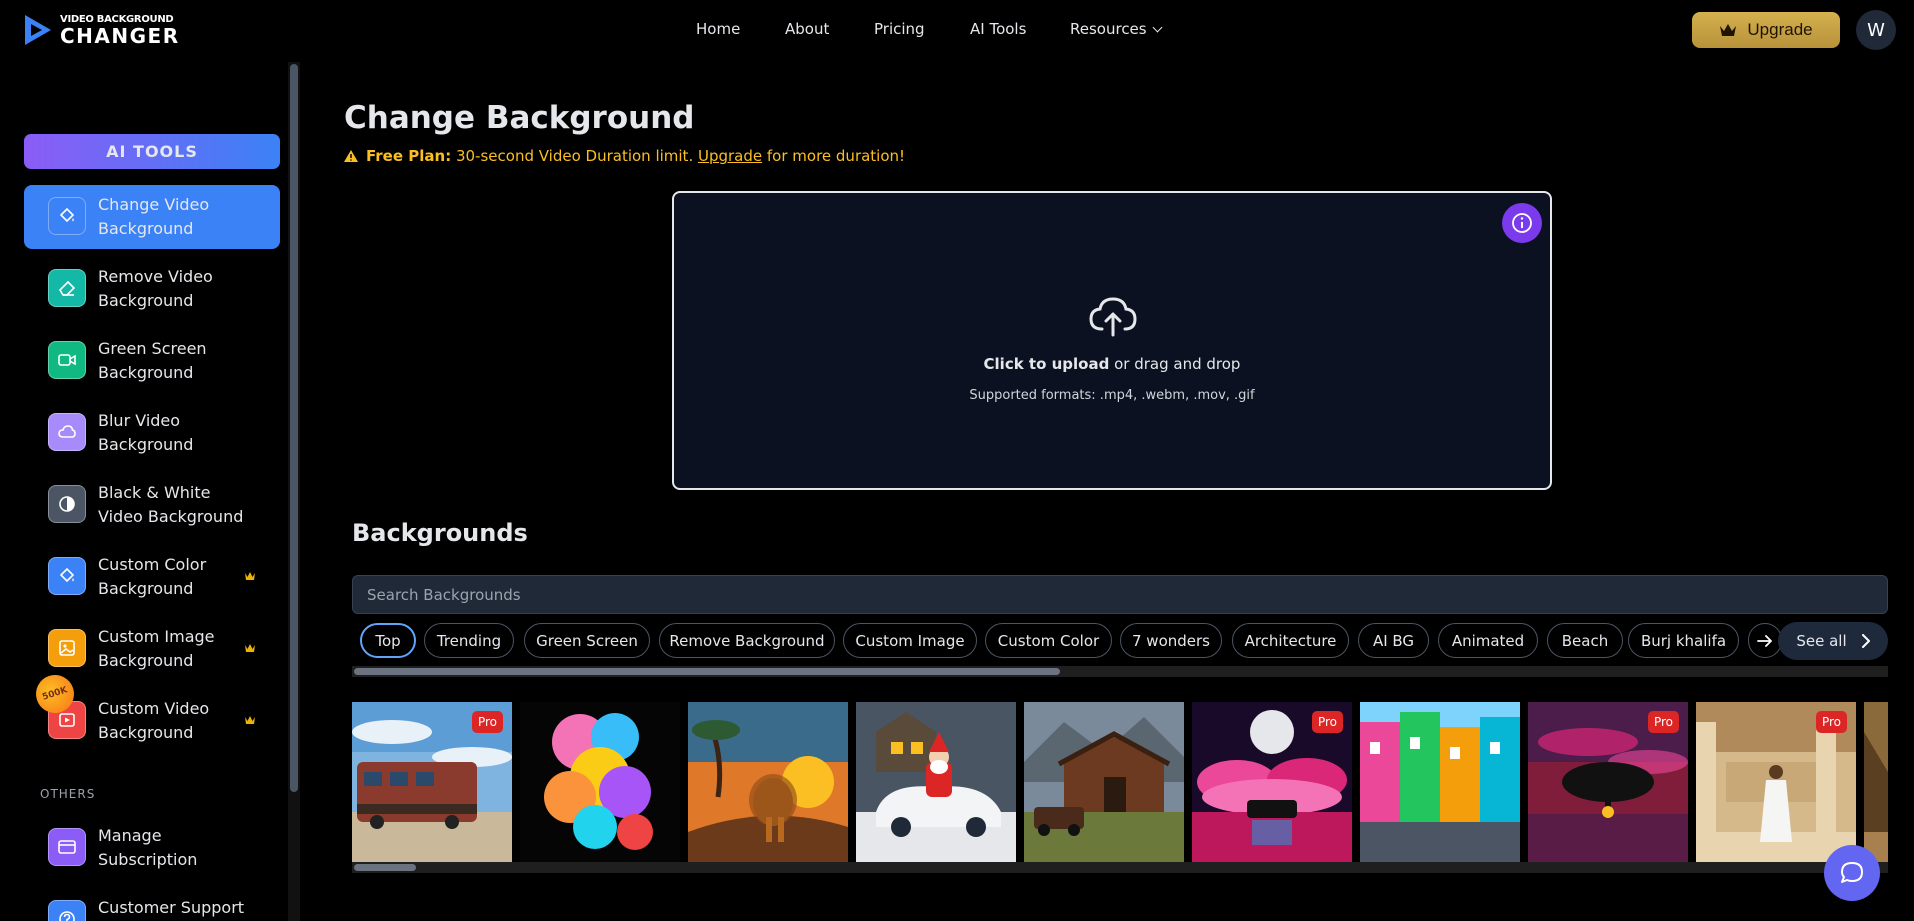 Image resolution: width=1914 pixels, height=921 pixels. I want to click on thumbnail-lion-sunset, so click(768, 782).